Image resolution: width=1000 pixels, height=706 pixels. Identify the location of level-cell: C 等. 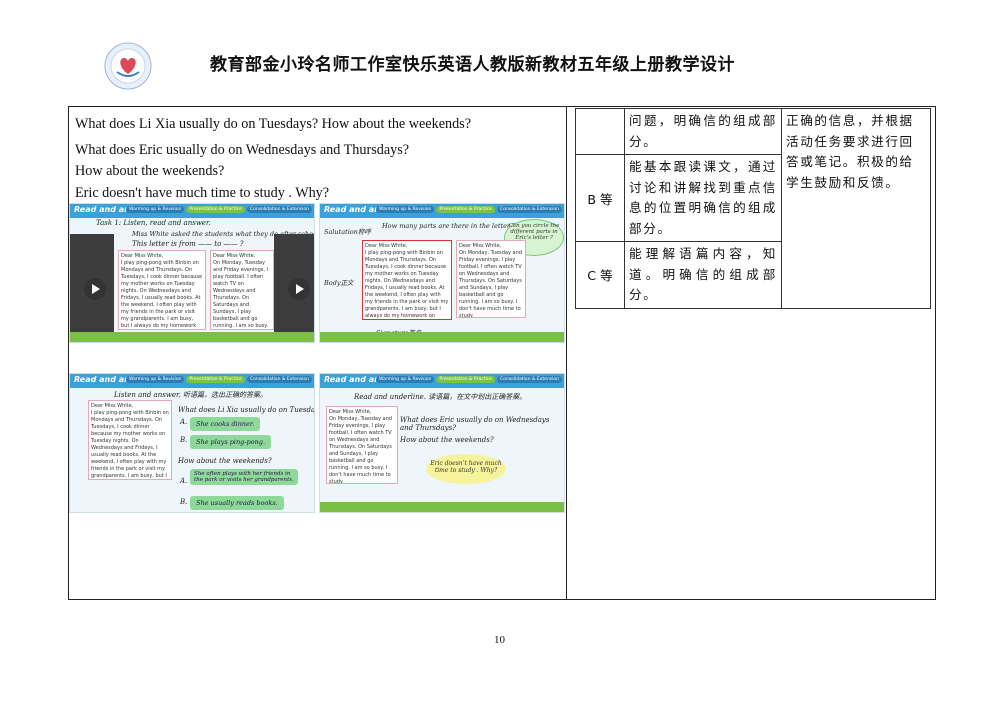
(600, 275).